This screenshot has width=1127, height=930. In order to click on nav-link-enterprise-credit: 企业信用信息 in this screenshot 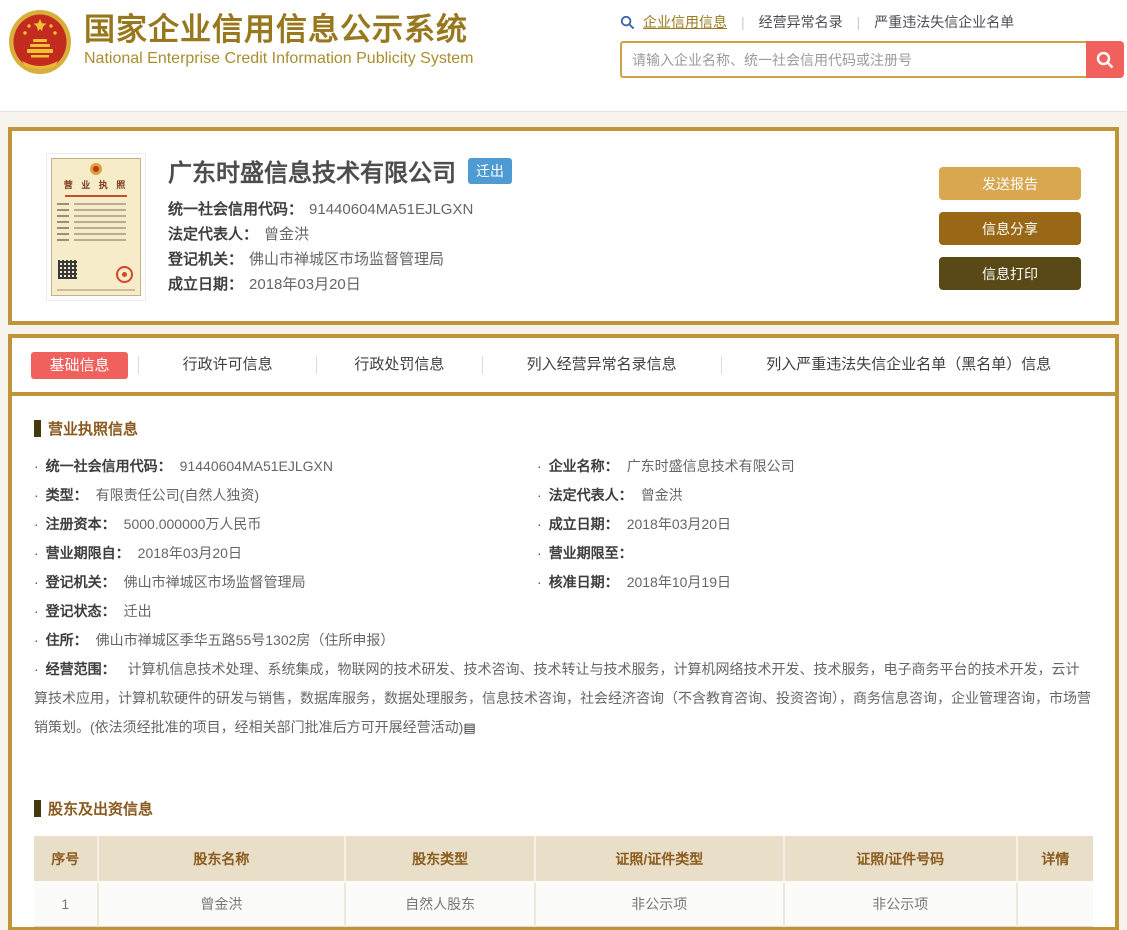, I will do `click(685, 22)`.